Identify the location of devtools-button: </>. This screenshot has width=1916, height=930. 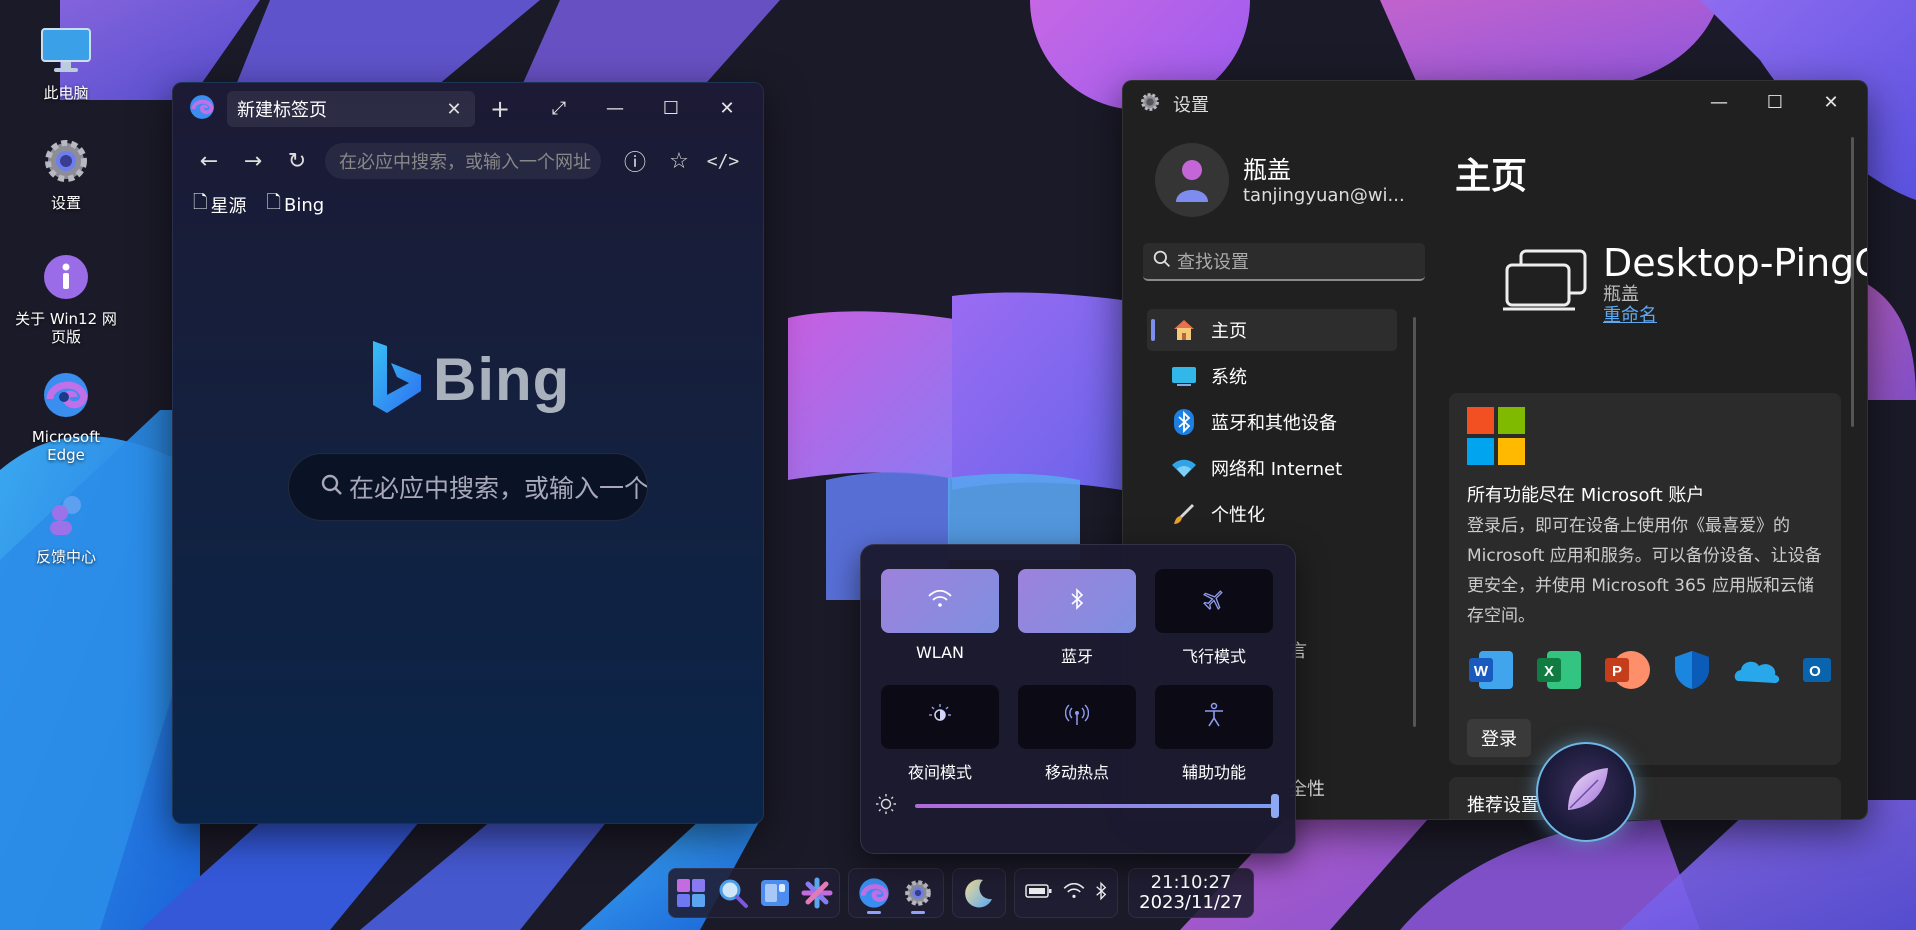
(723, 161).